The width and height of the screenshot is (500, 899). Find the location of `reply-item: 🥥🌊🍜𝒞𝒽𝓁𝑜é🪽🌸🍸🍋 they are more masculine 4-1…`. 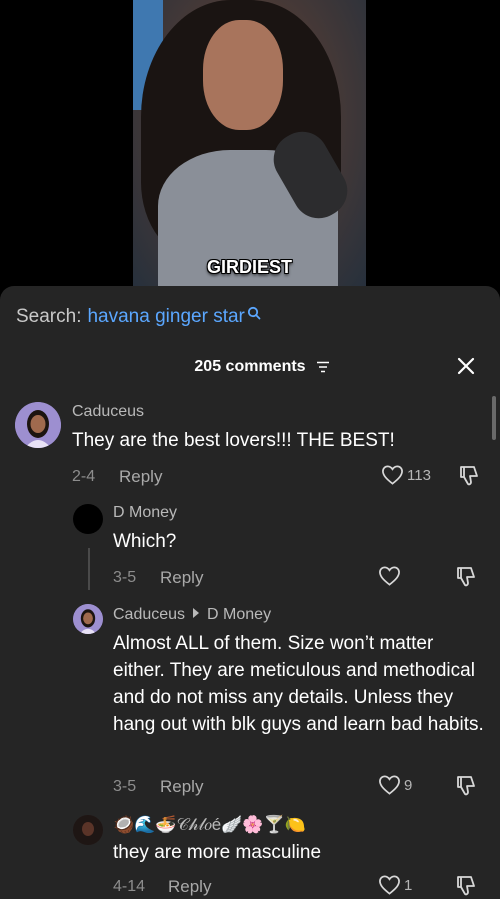

reply-item: 🥥🌊🍜𝒞𝒽𝓁𝑜é🪽🌸🍸🍋 they are more masculine 4-1… is located at coordinates (250, 855).